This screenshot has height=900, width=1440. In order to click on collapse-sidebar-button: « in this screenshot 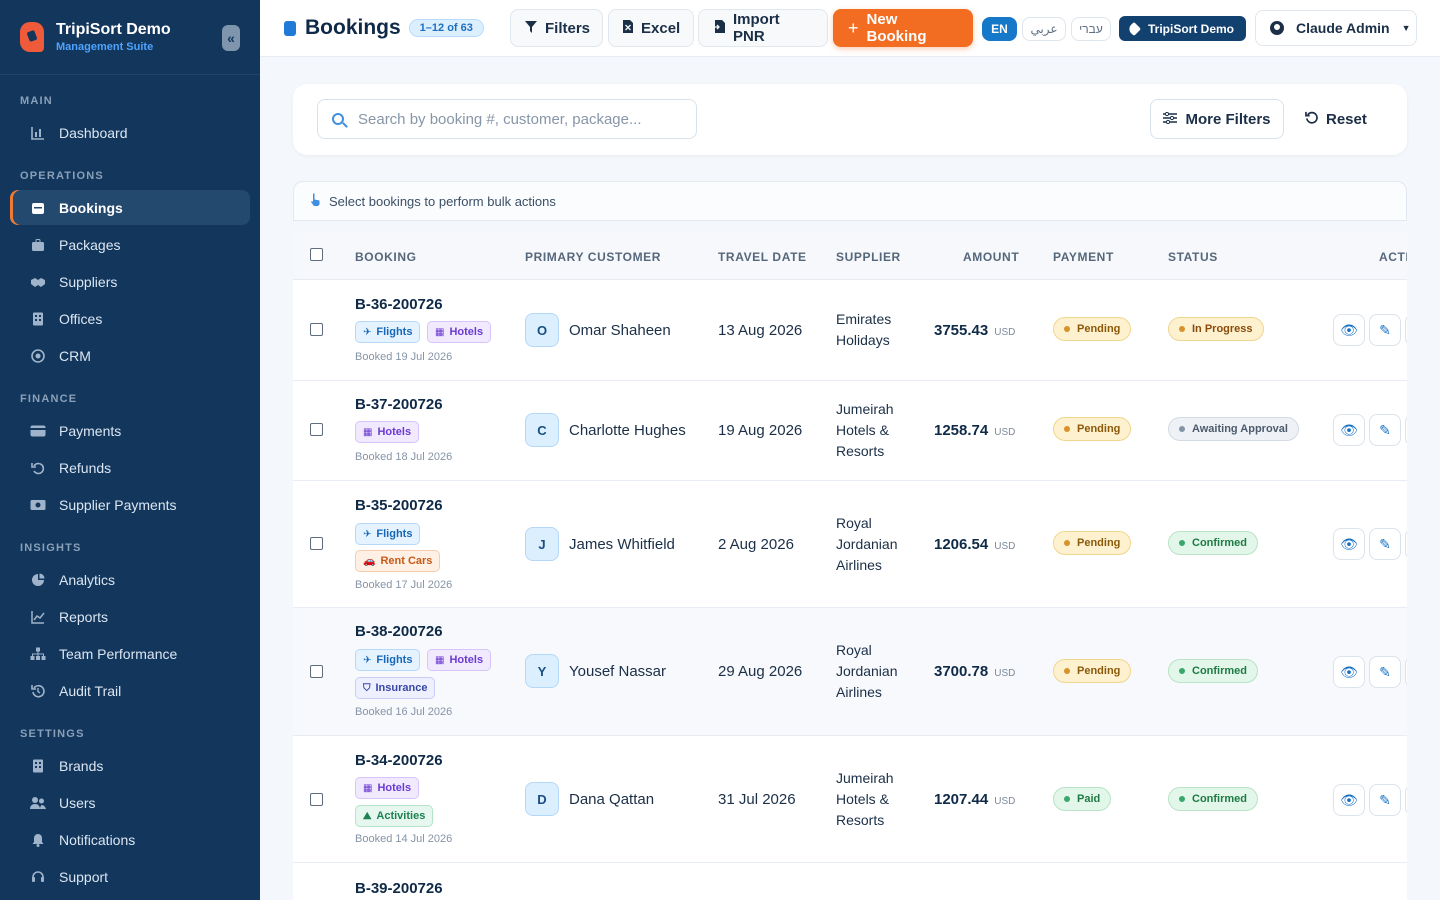, I will do `click(231, 38)`.